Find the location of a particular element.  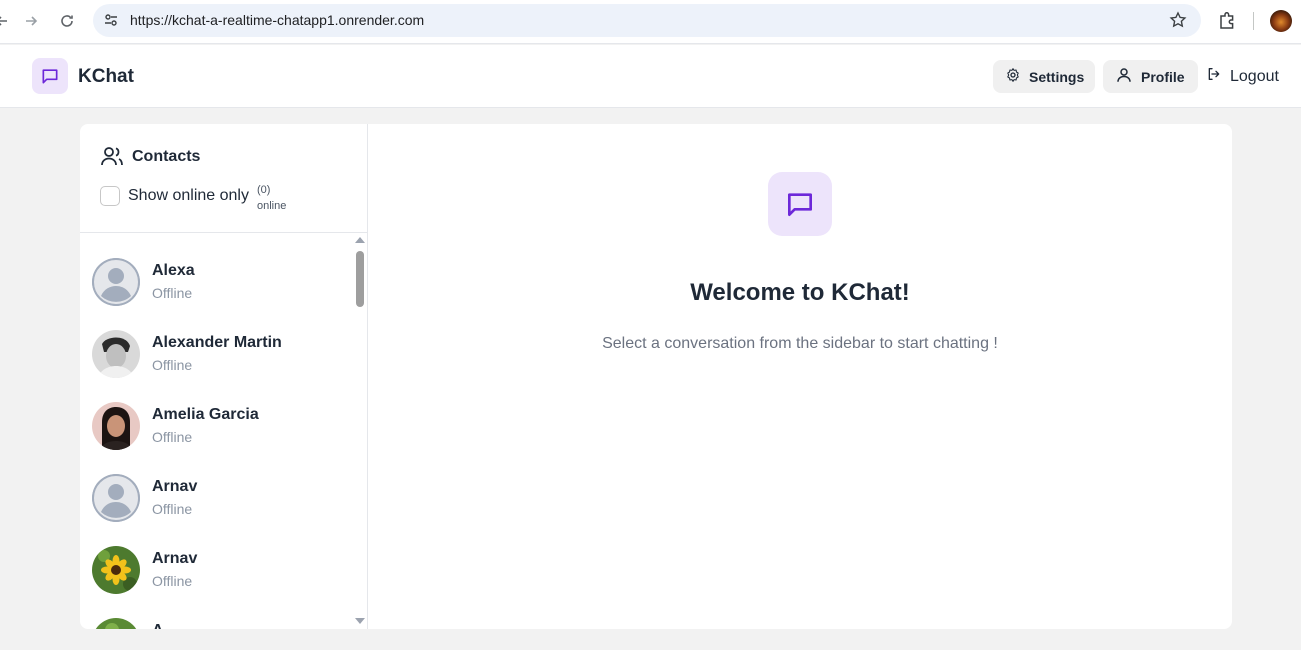

logout-label: Logout is located at coordinates (1254, 76).